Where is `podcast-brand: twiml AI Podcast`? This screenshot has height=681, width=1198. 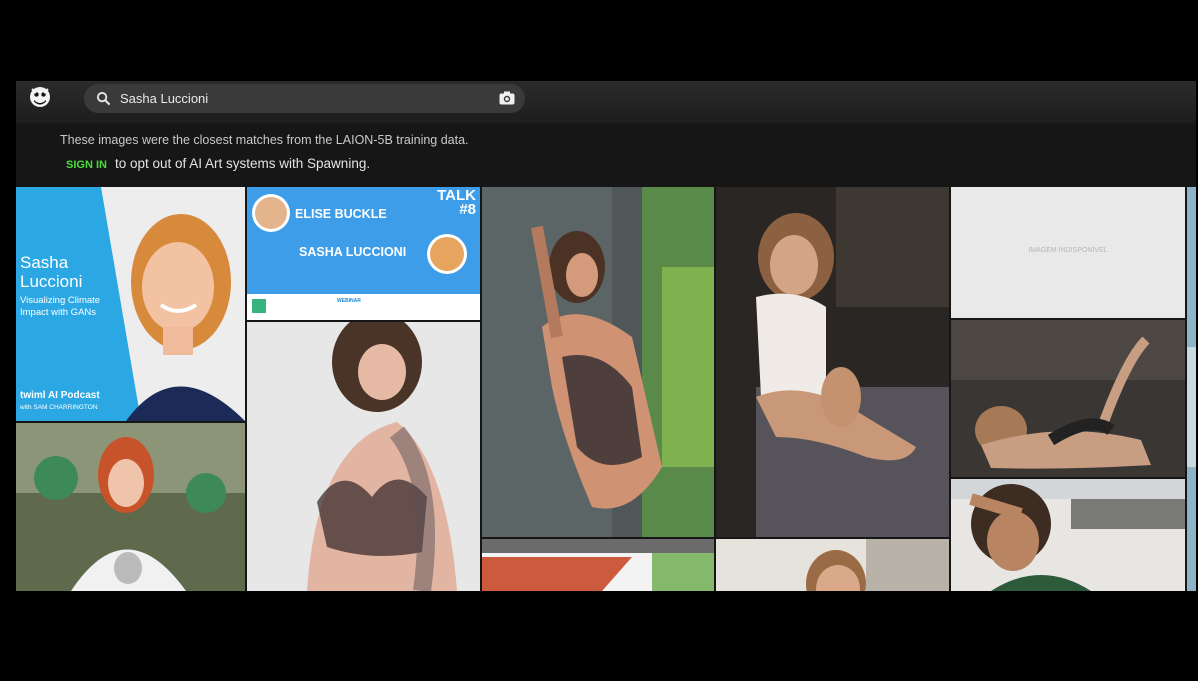
podcast-brand: twiml AI Podcast is located at coordinates (60, 395).